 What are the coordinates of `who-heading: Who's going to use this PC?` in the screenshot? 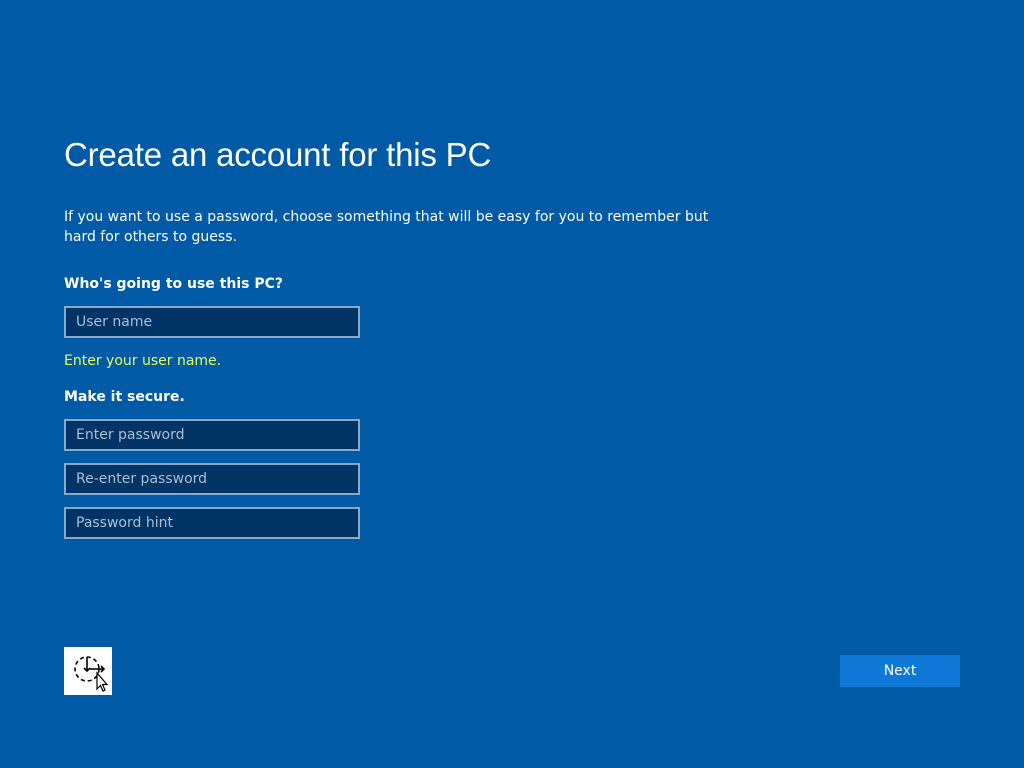 It's located at (173, 284).